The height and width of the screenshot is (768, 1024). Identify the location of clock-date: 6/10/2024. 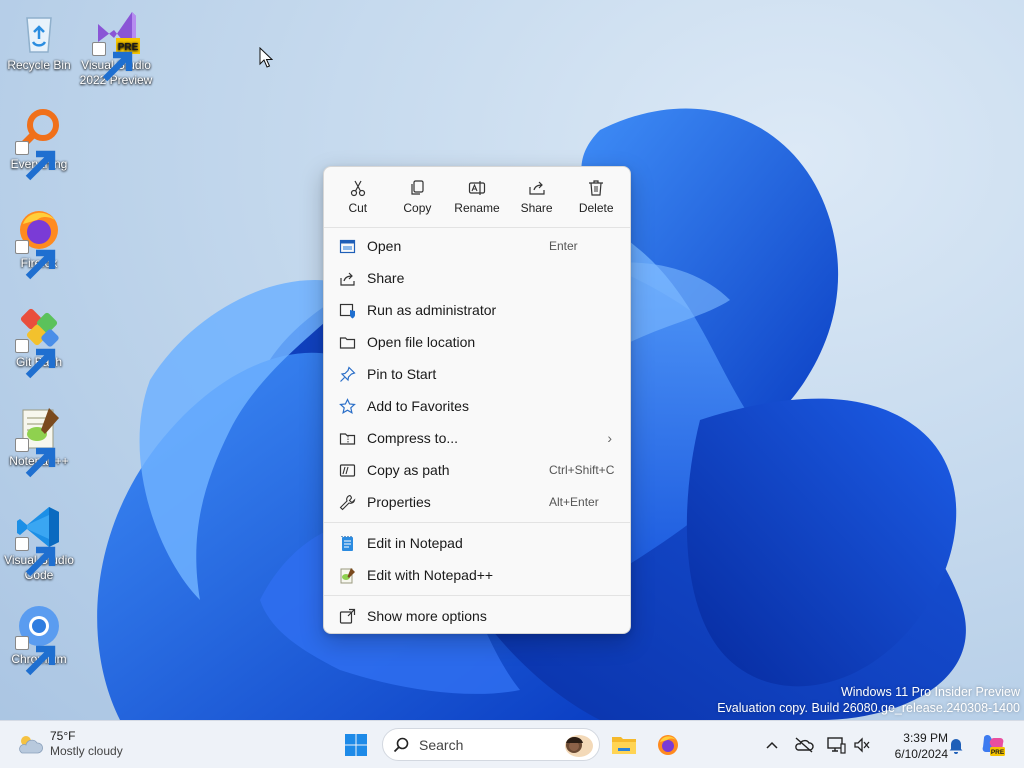
(921, 754).